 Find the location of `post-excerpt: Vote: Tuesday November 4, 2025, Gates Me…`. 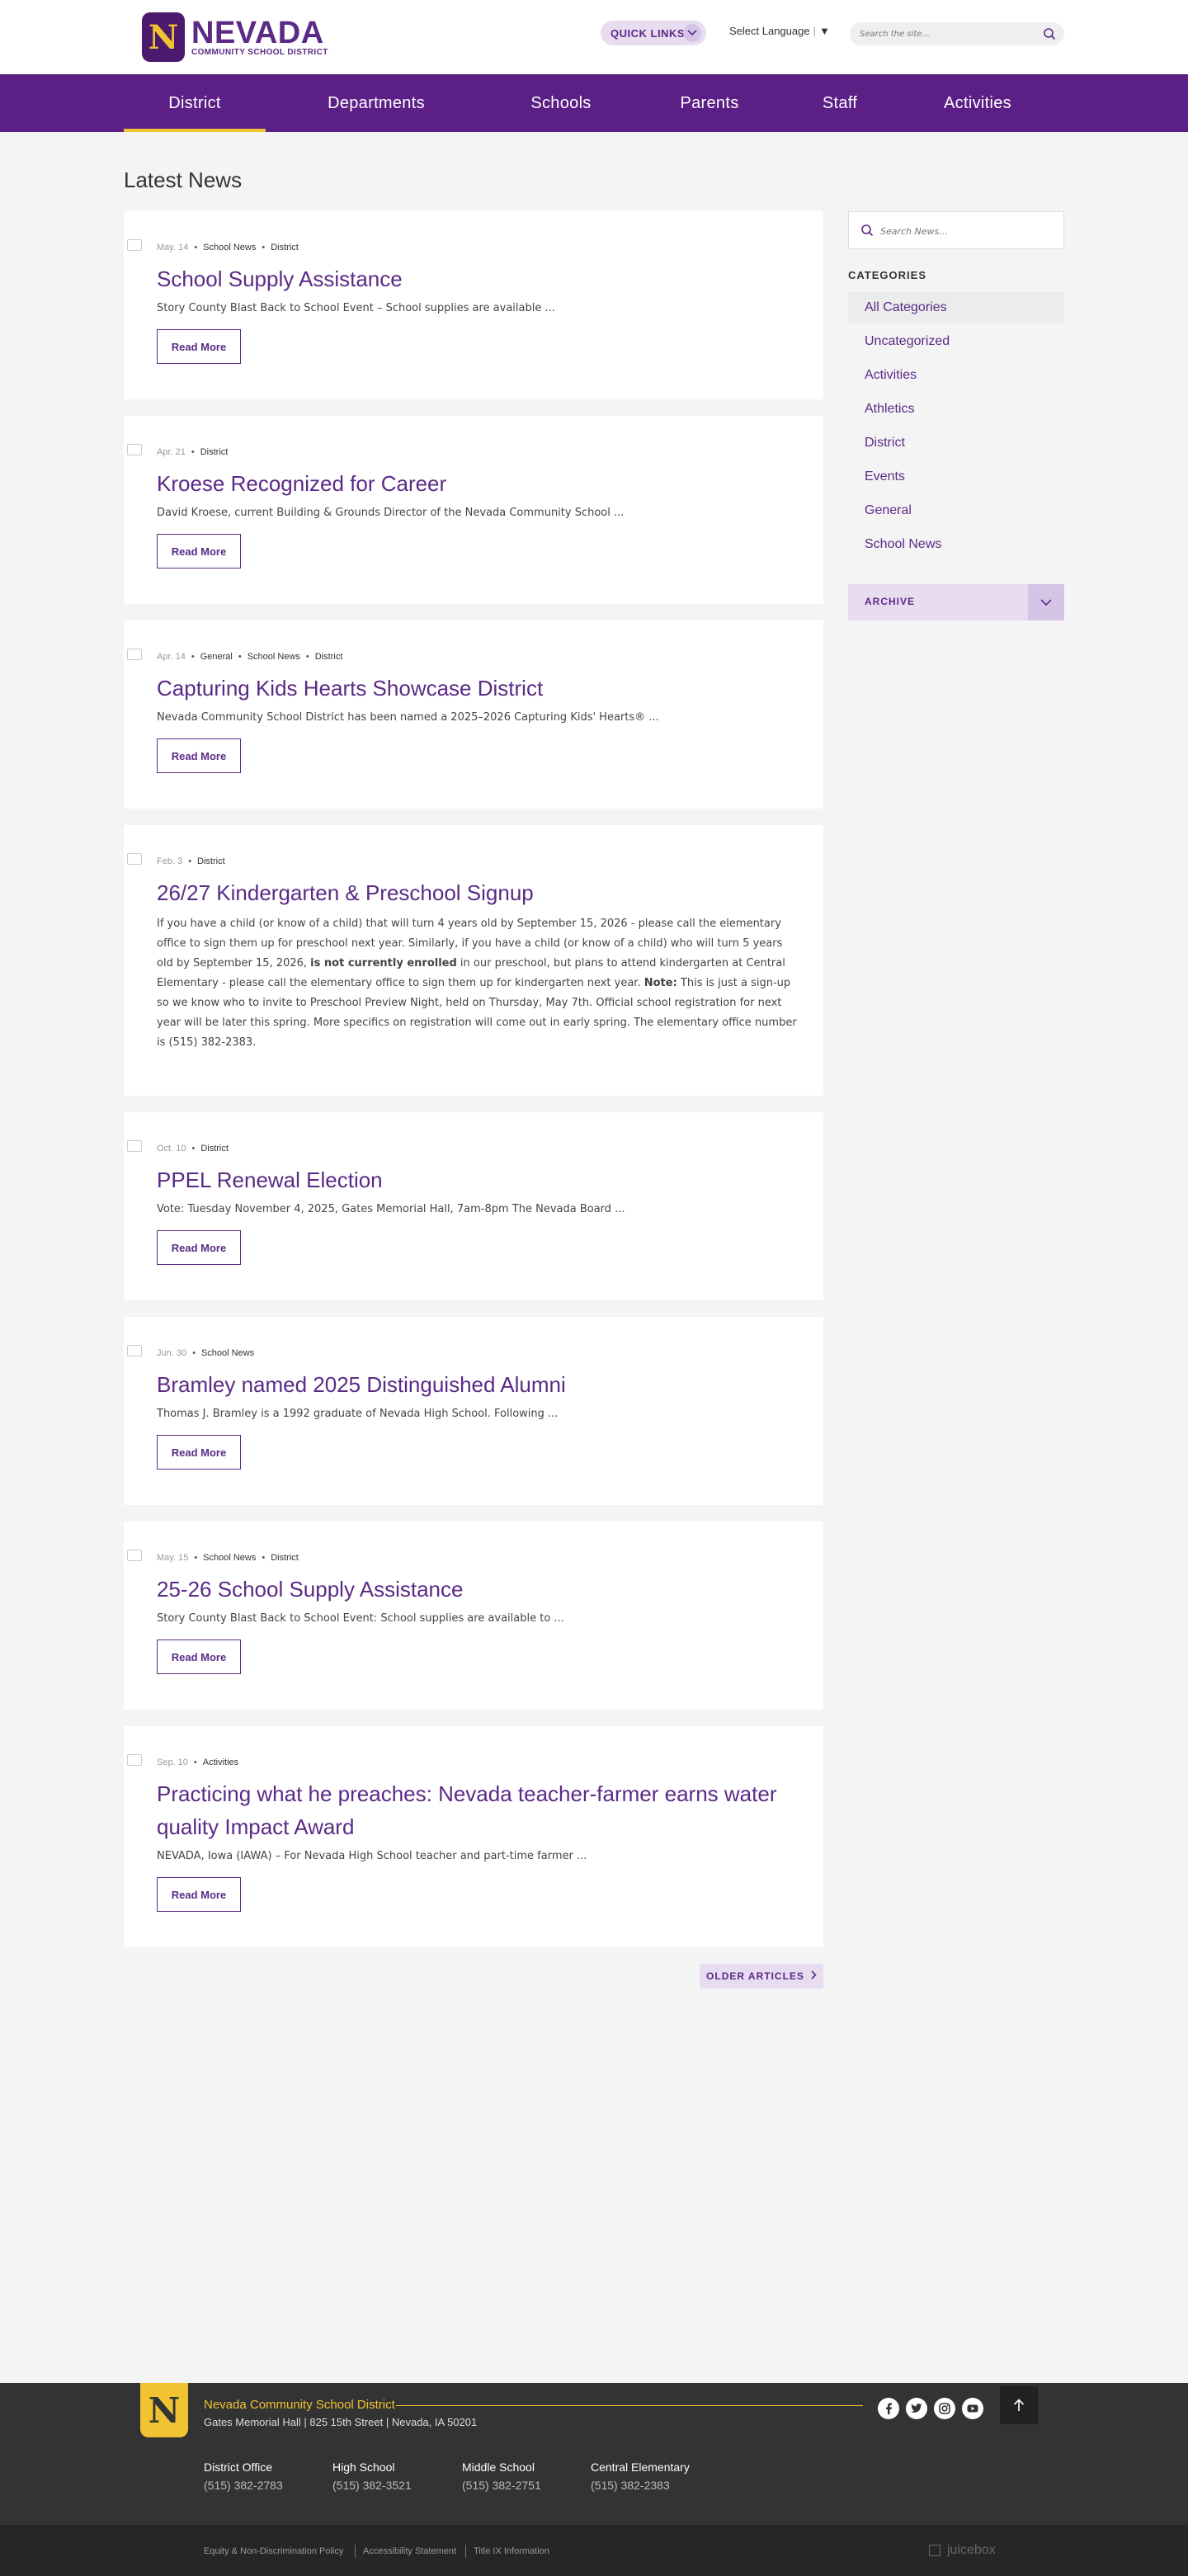

post-excerpt: Vote: Tuesday November 4, 2025, Gates Me… is located at coordinates (391, 1209).